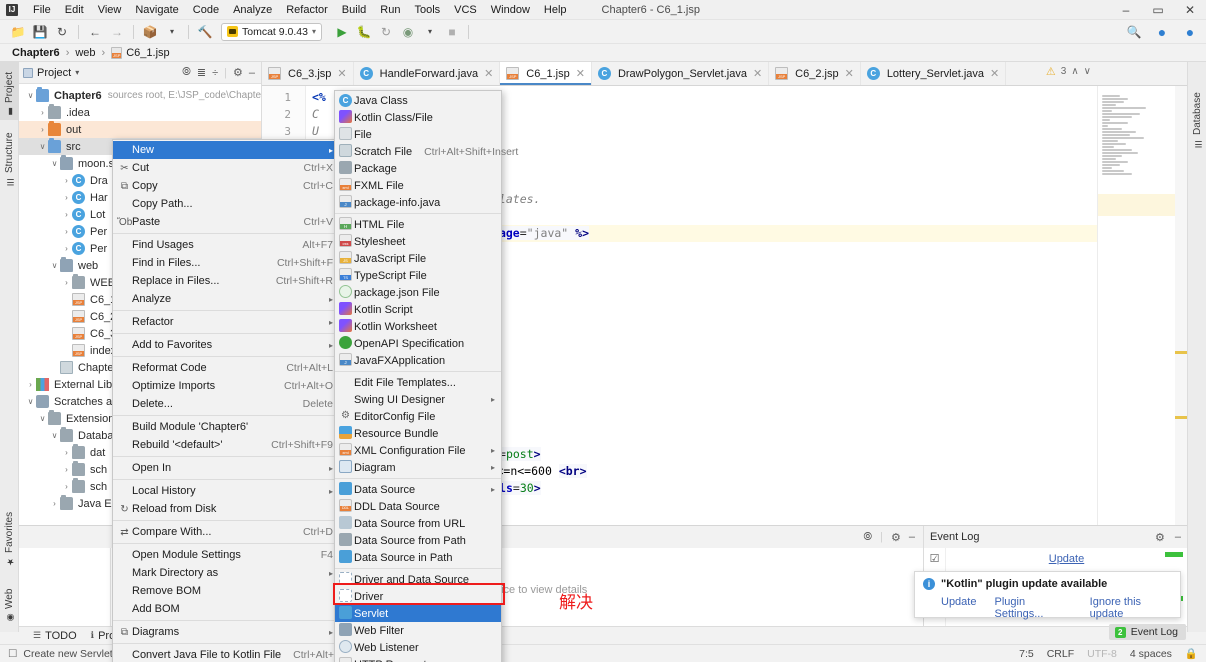  I want to click on run-configuration-selector: Tomcat 9.0.43 ▾, so click(271, 31).